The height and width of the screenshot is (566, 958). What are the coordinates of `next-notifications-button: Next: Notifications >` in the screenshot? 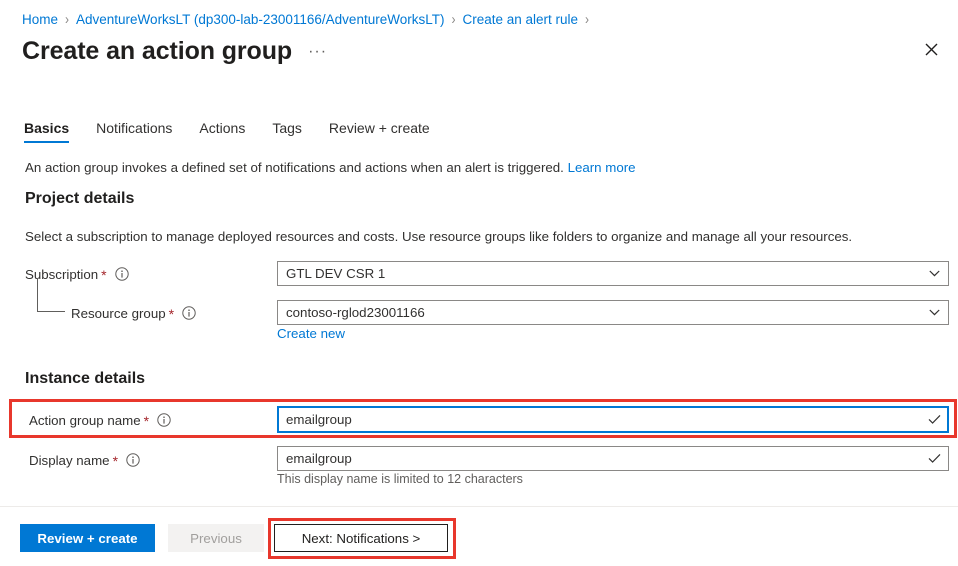 It's located at (361, 538).